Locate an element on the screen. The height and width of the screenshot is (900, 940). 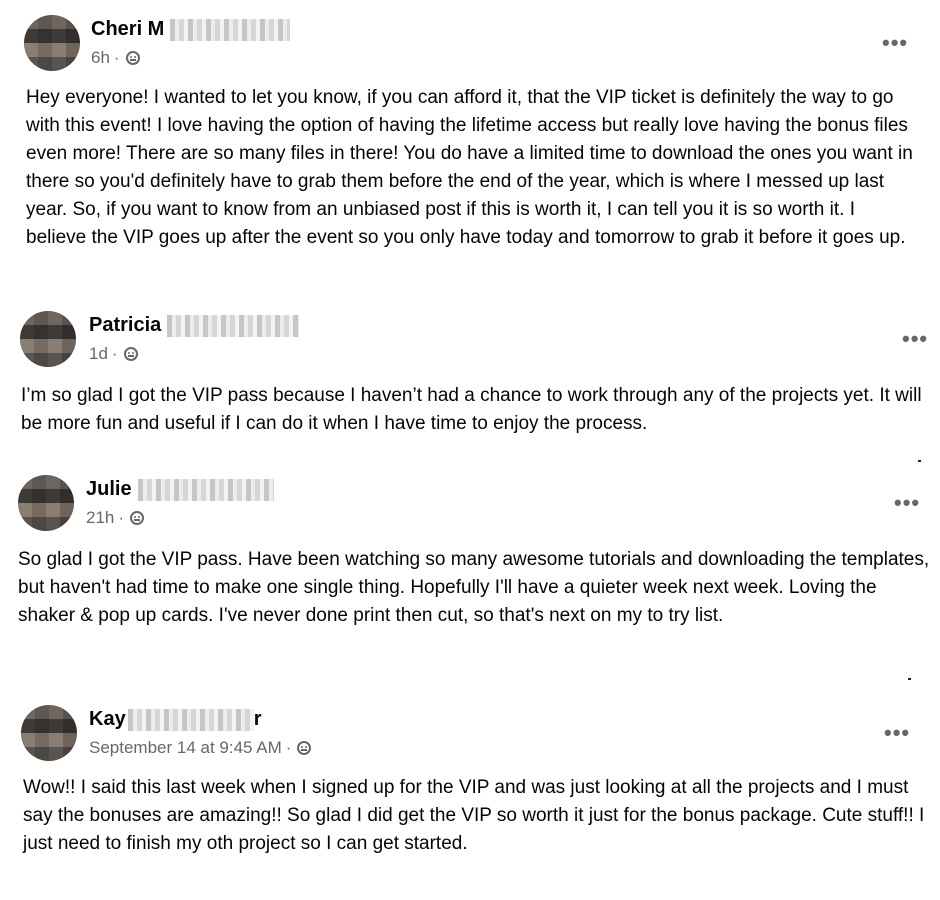
post-meta: September 14 at 9:45 AM · is located at coordinates (200, 748).